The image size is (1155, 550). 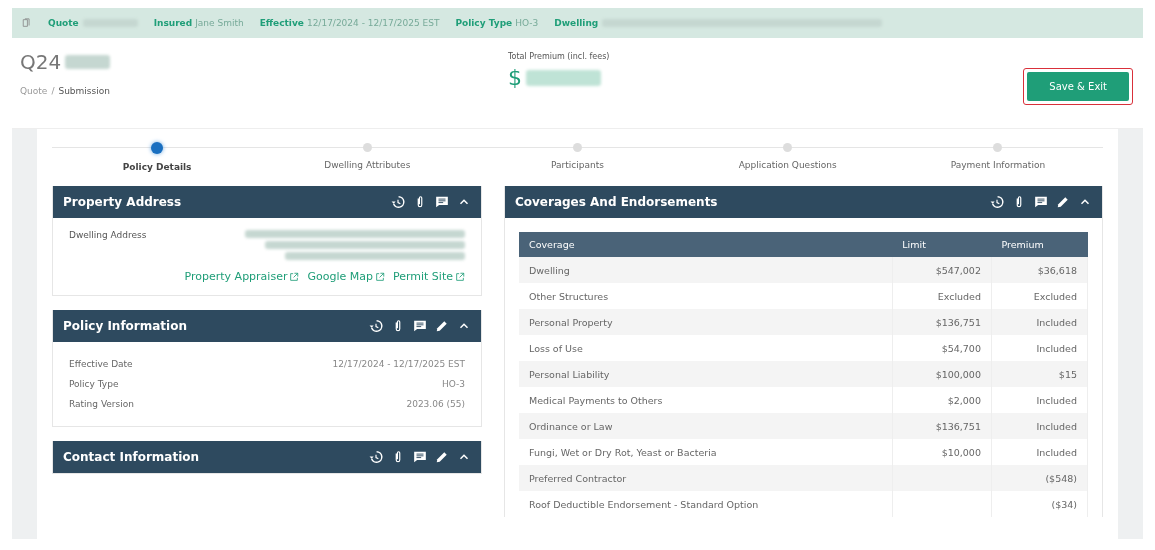 I want to click on field-label: Dwelling Address, so click(x=108, y=236).